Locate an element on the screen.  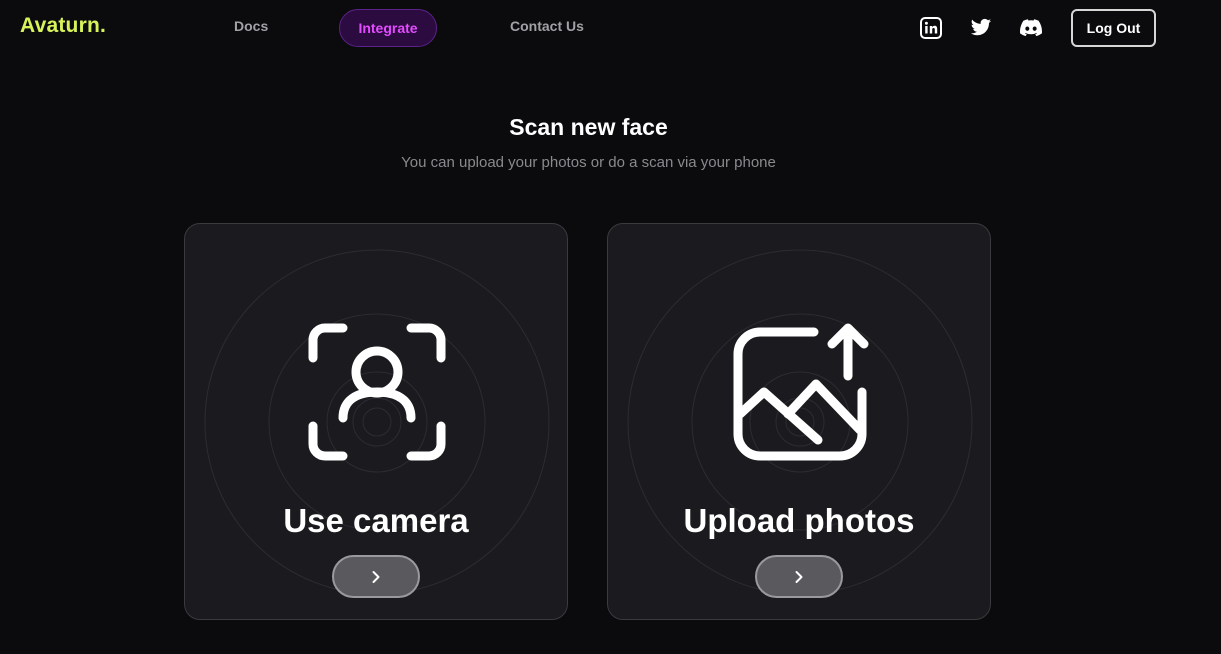
discord-icon is located at coordinates (1031, 28).